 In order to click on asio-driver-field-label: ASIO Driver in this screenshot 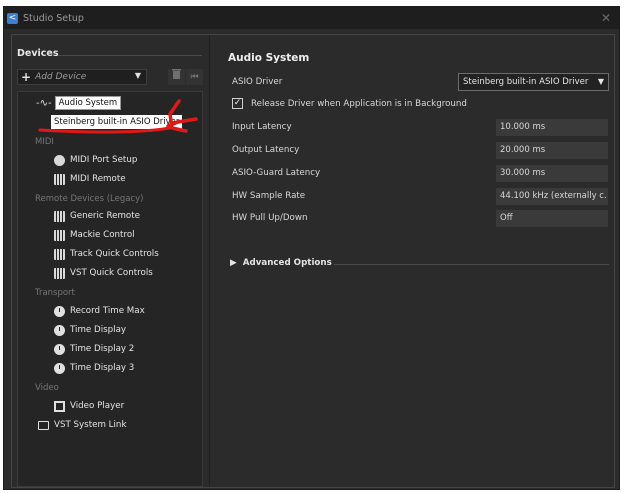, I will do `click(257, 82)`.